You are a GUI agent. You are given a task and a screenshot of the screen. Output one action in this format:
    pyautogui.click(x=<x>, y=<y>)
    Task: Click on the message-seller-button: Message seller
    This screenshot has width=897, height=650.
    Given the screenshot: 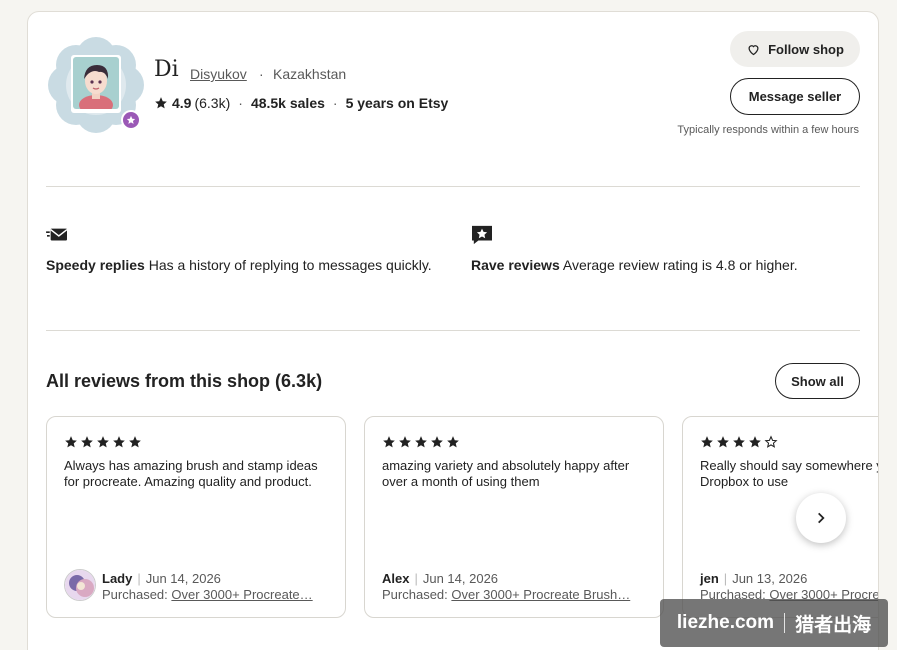 What is the action you would take?
    pyautogui.click(x=795, y=96)
    